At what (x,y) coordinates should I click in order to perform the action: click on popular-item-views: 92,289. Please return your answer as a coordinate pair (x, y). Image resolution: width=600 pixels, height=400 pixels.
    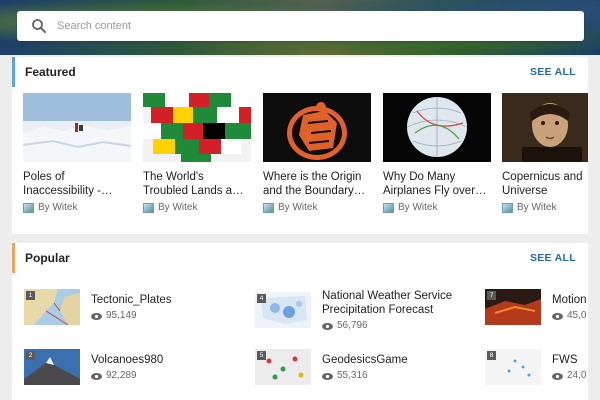
    Looking at the image, I should click on (127, 375).